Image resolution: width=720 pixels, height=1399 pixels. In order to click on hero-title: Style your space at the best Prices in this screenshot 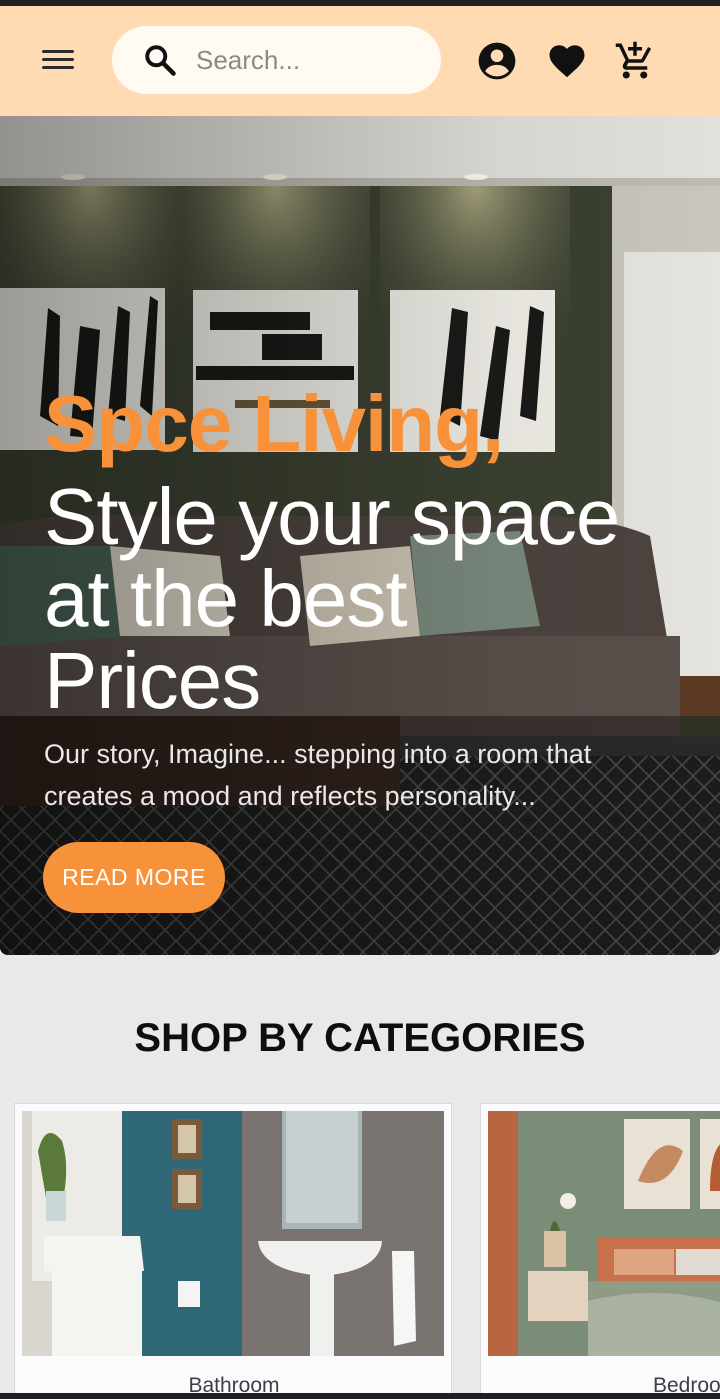, I will do `click(332, 598)`.